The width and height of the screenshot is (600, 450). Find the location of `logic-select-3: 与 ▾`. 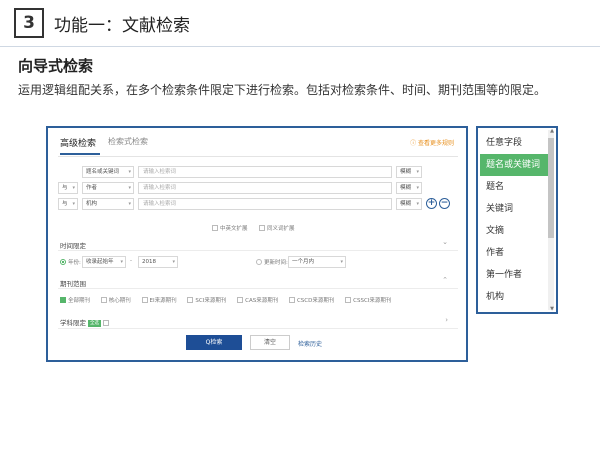

logic-select-3: 与 ▾ is located at coordinates (68, 204).